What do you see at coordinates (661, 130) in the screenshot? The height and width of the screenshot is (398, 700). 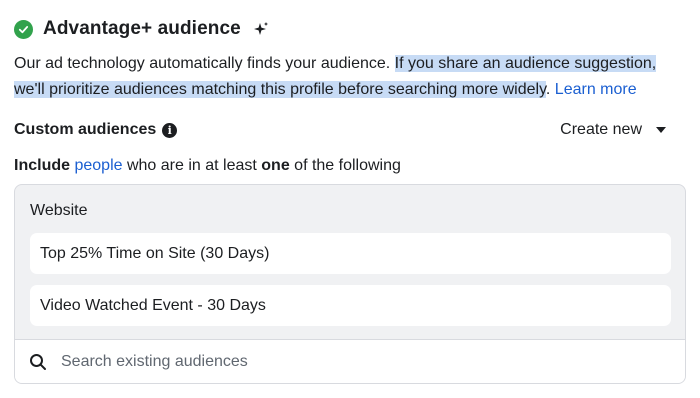 I see `chevron-down-icon` at bounding box center [661, 130].